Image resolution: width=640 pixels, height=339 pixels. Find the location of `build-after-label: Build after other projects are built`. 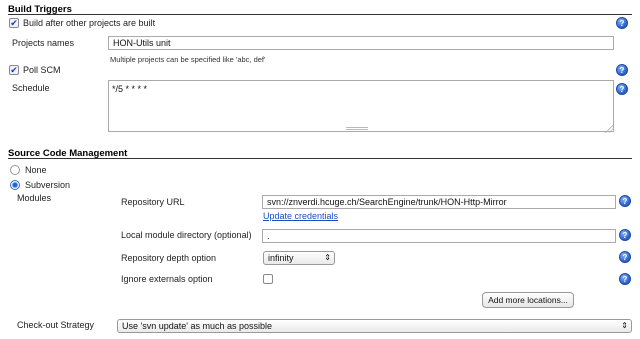

build-after-label: Build after other projects are built is located at coordinates (89, 23).